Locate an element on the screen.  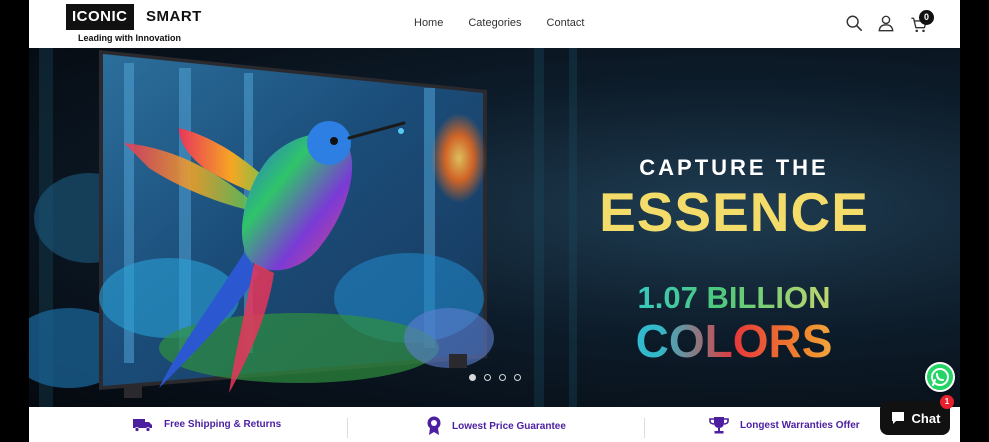
chat-bubble-icon is located at coordinates (897, 418).